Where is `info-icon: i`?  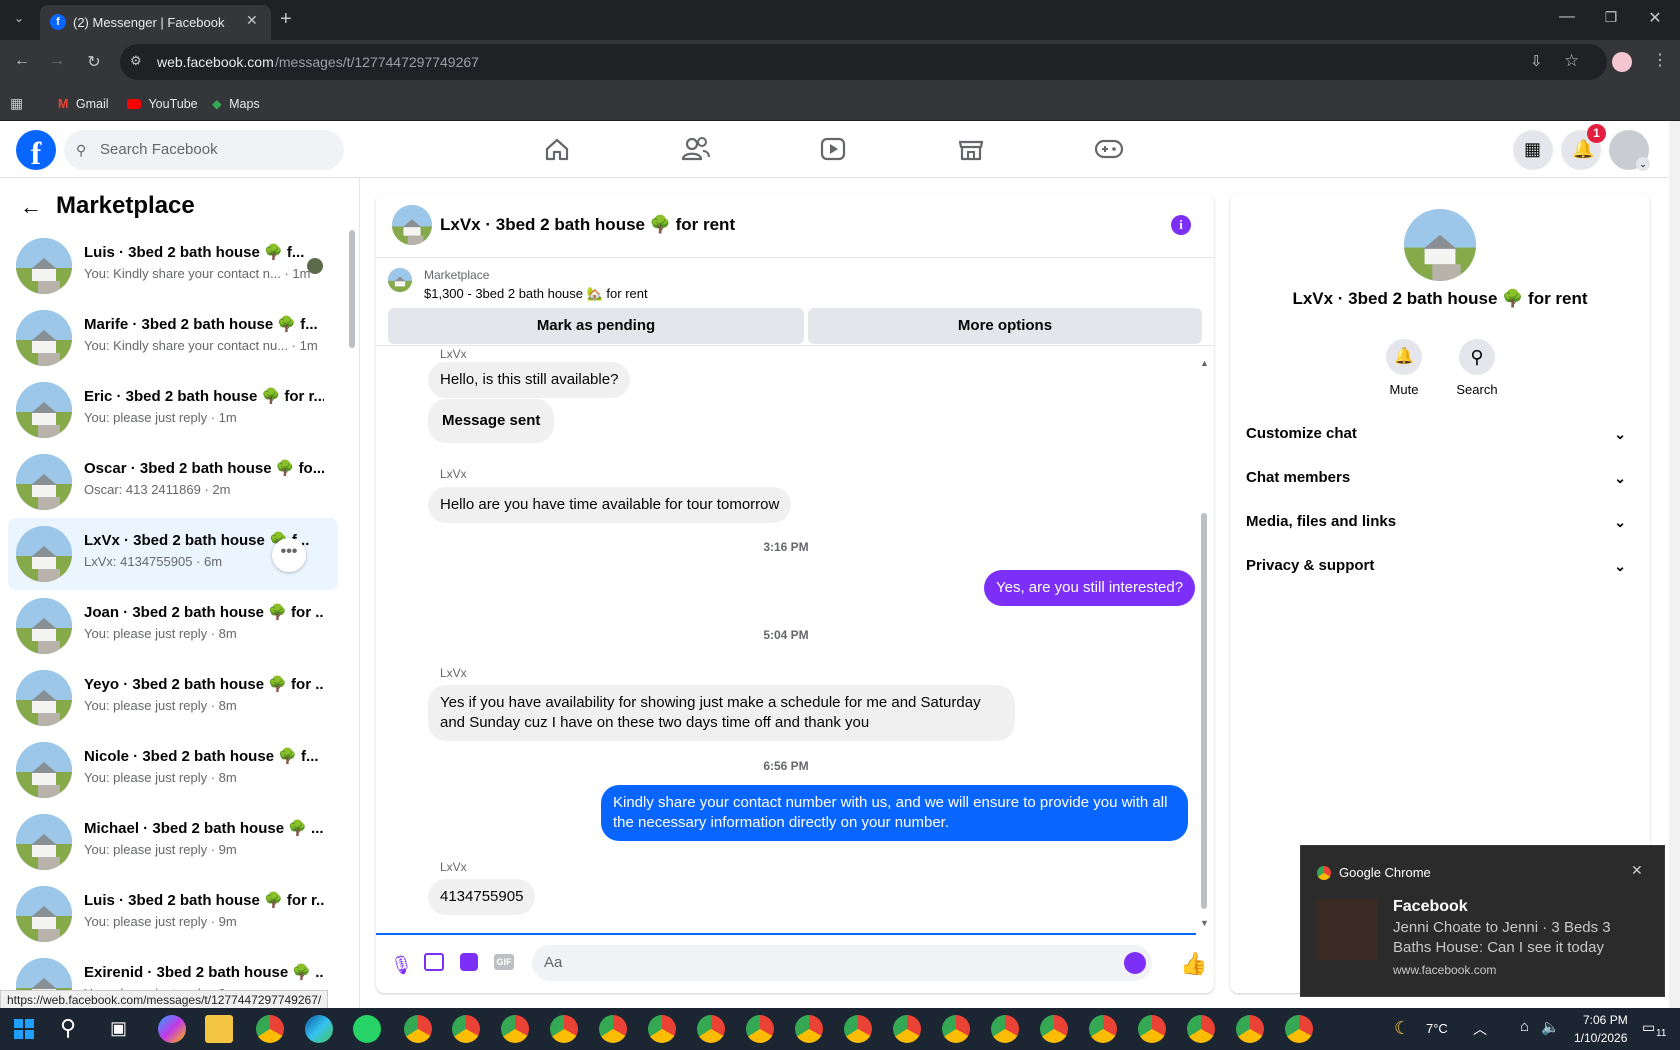
info-icon: i is located at coordinates (1181, 225).